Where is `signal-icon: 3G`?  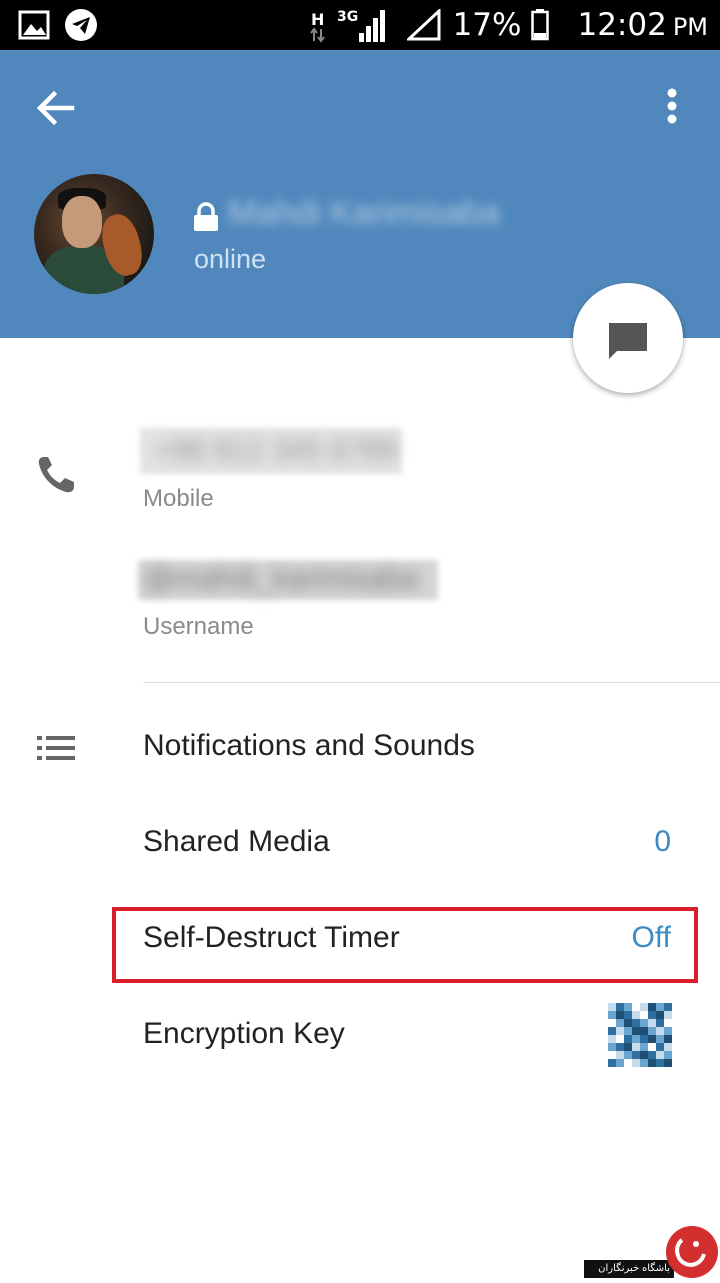 signal-icon: 3G is located at coordinates (361, 25).